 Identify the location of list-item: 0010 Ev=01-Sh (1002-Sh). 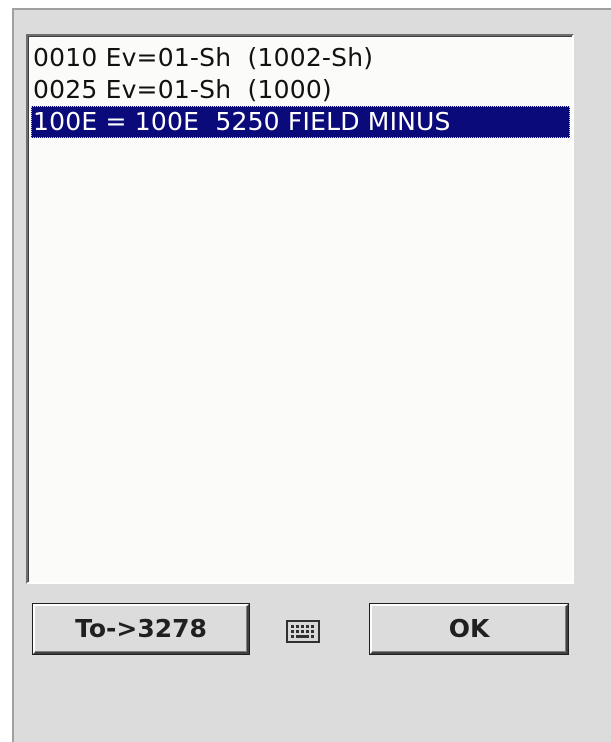
(300, 58).